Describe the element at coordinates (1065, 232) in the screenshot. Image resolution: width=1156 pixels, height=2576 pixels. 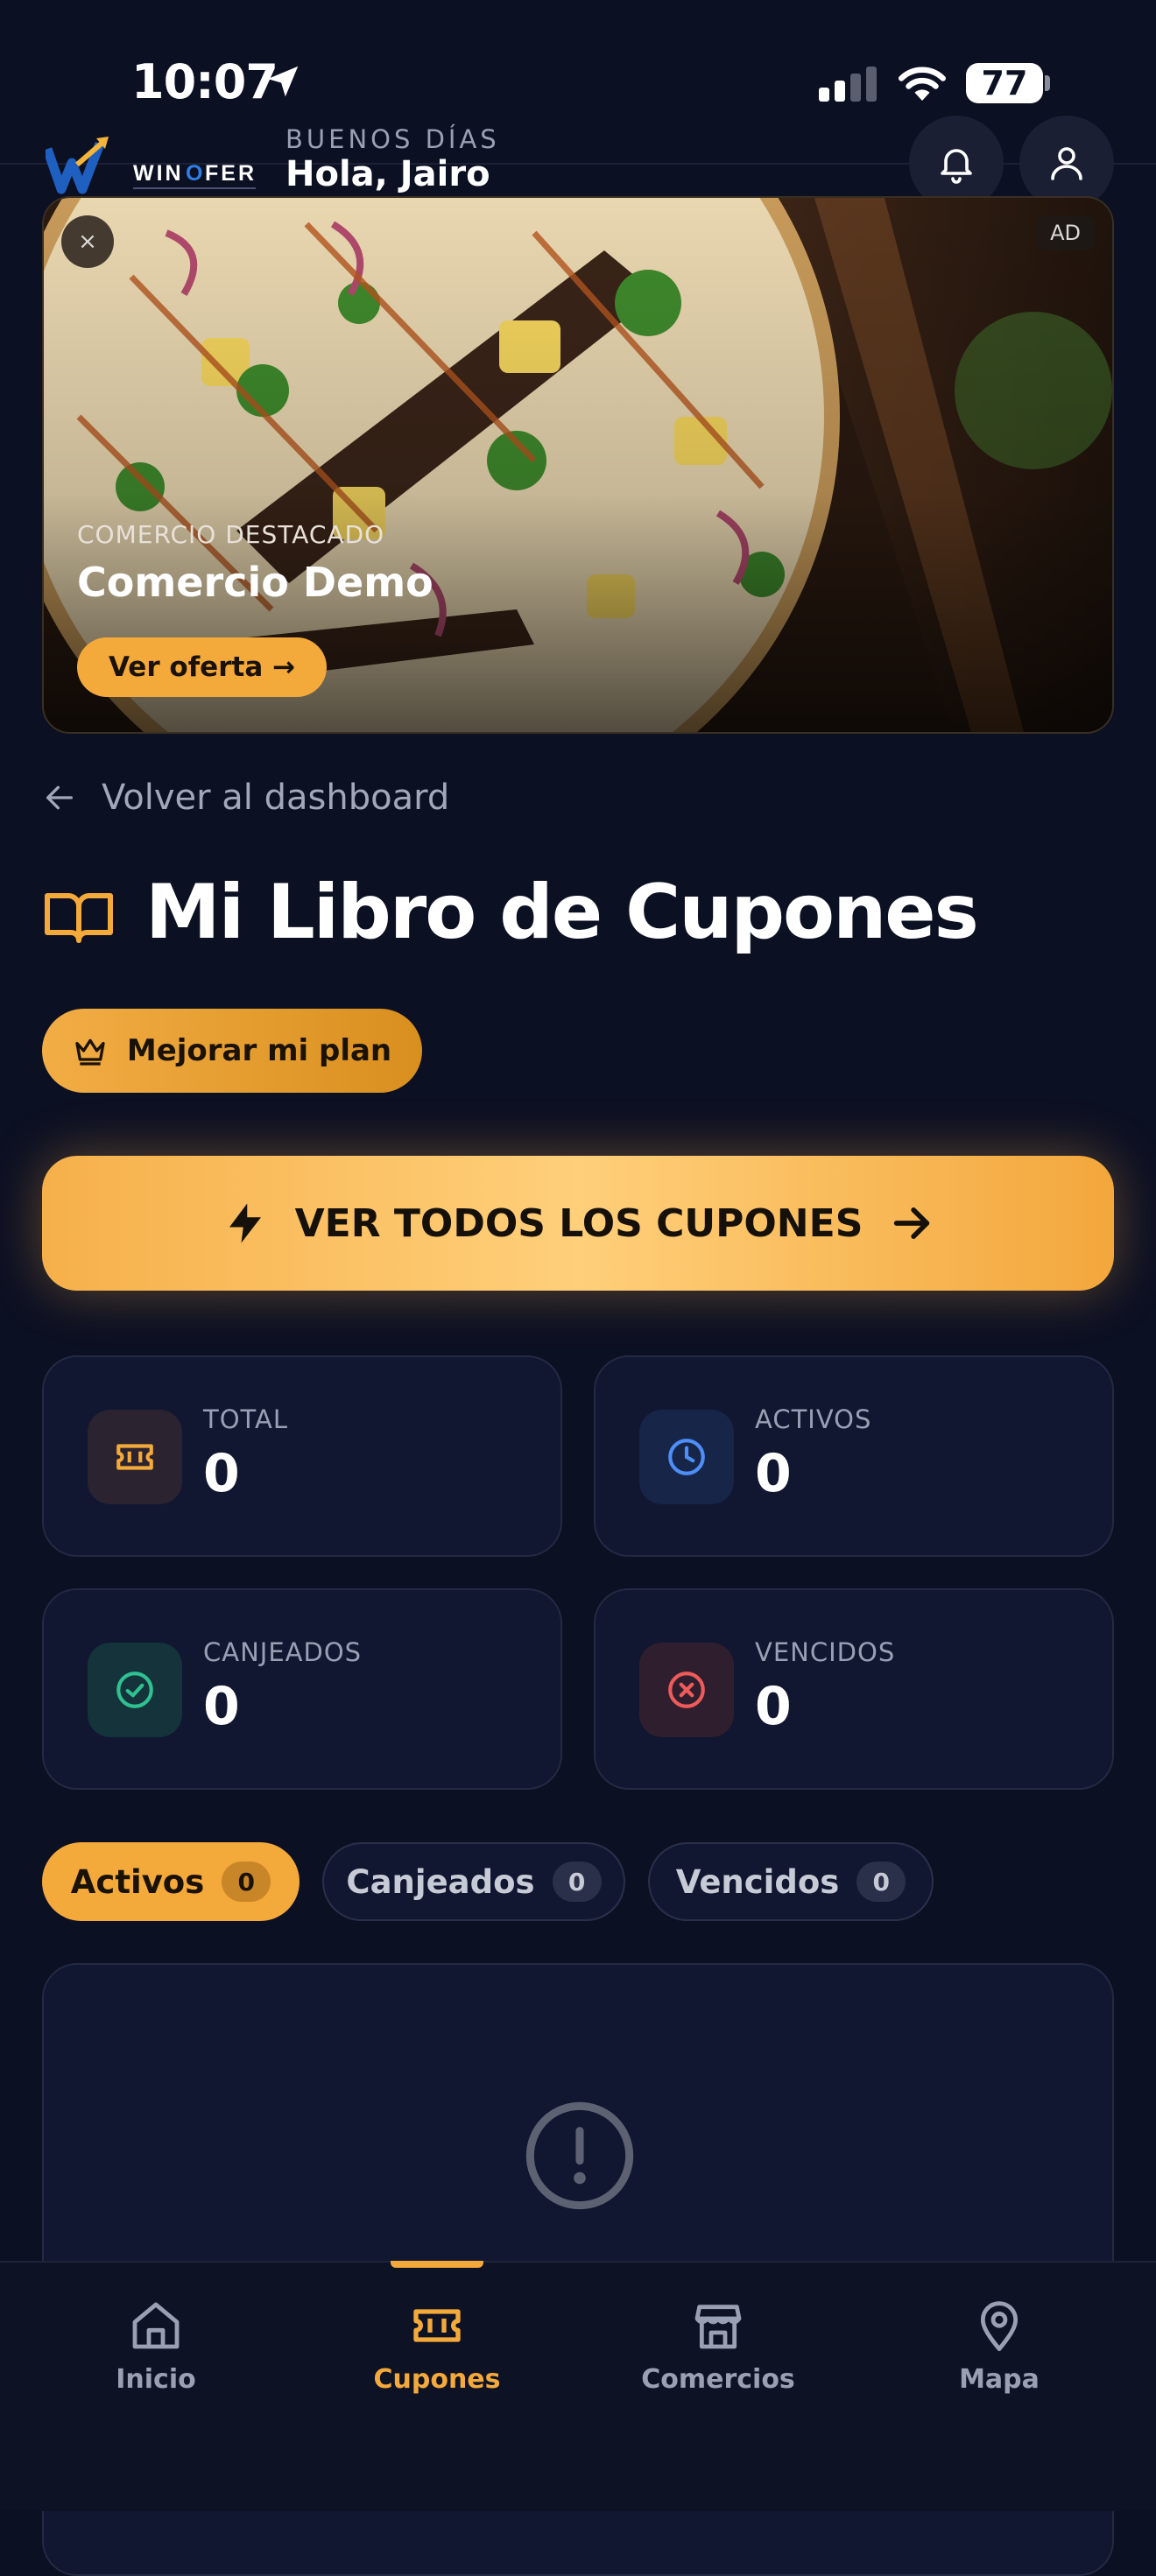
I see `ad-label: AD` at that location.